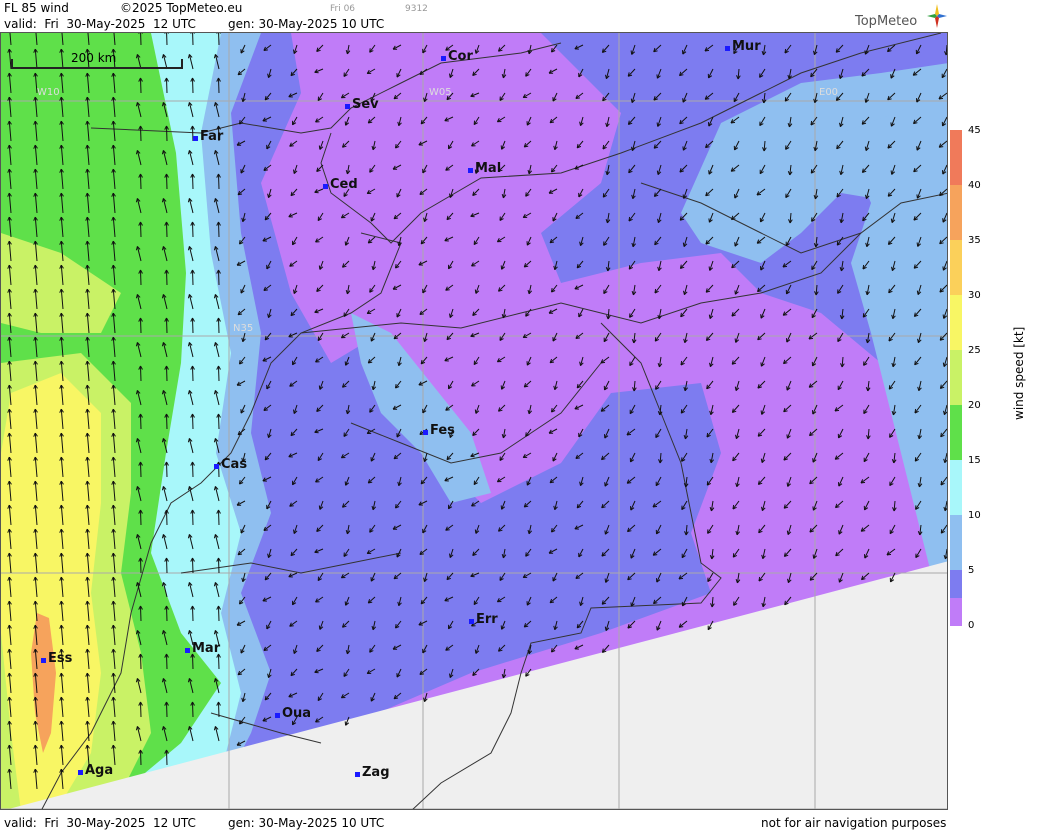  I want to click on valid-time: valid: Fri 30-May-2025 12 UTC, so click(100, 24).